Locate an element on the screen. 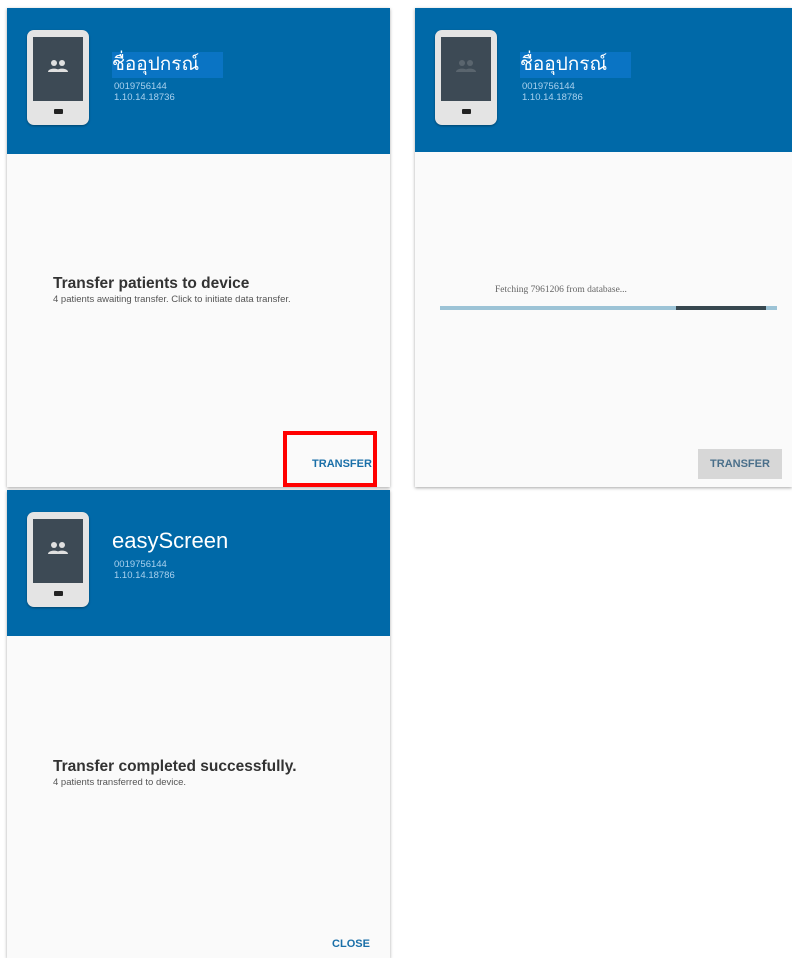 Image resolution: width=792 pixels, height=958 pixels. dialog-header: easyScreen 0019756144 1.10.14.18786 is located at coordinates (198, 563).